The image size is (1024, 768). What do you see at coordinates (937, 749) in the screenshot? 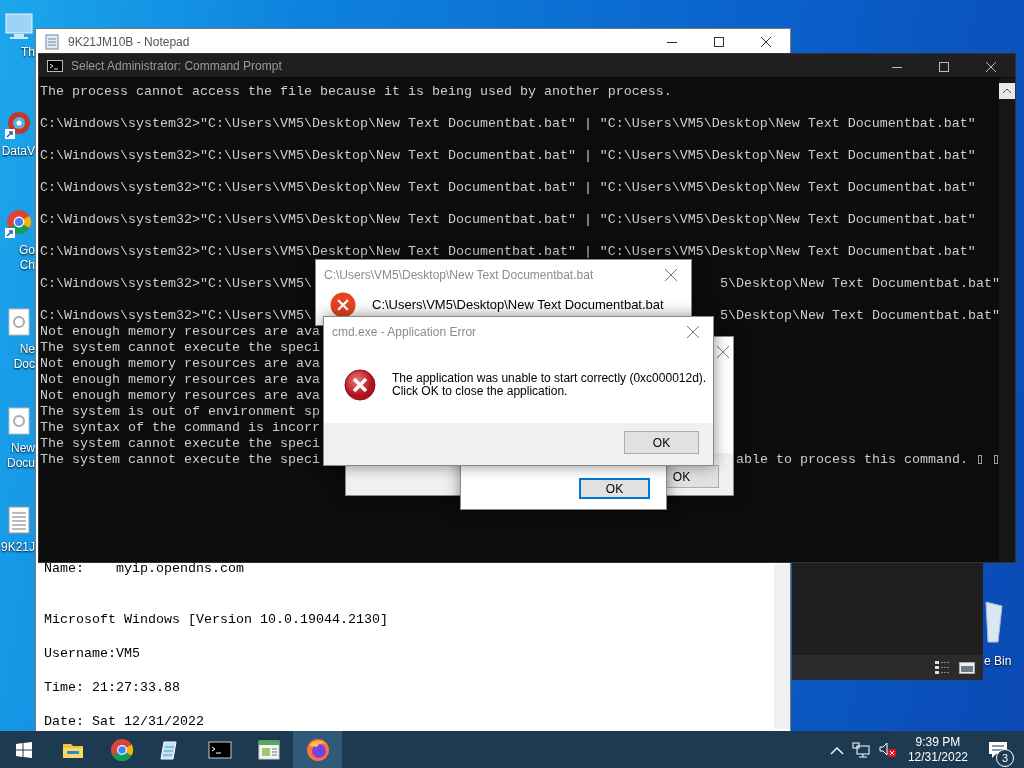
I see `clock: 9:39 PM 12/31/2022` at bounding box center [937, 749].